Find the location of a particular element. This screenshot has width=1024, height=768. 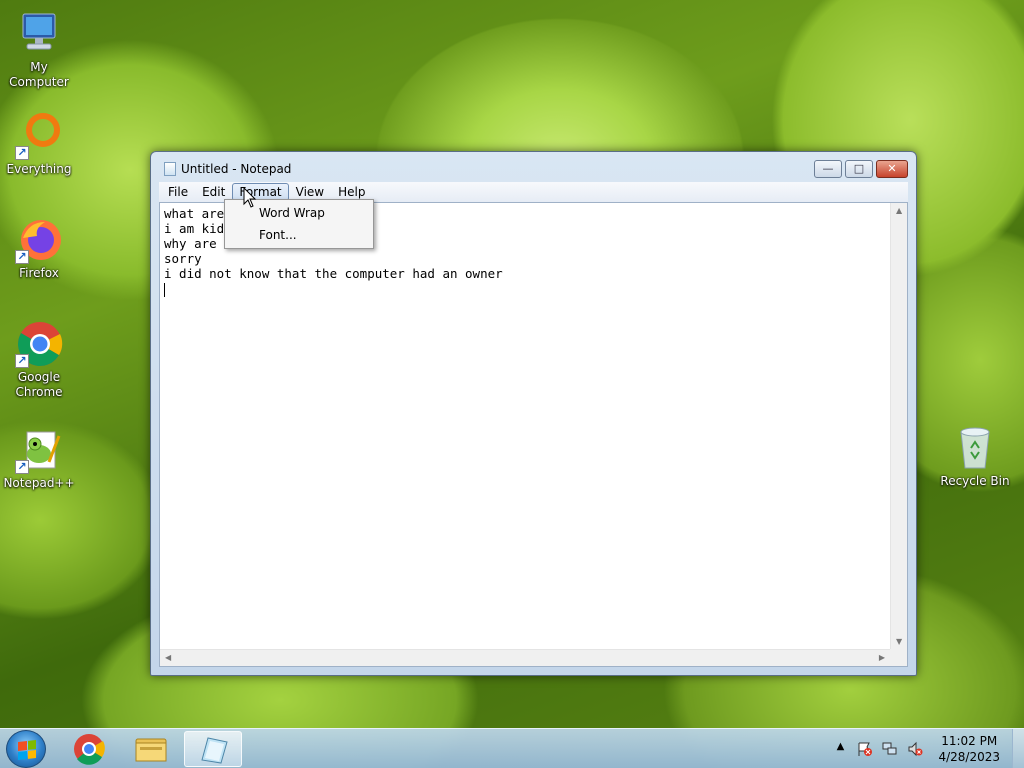

show-hidden-icons-icon: ▲ is located at coordinates (840, 749).